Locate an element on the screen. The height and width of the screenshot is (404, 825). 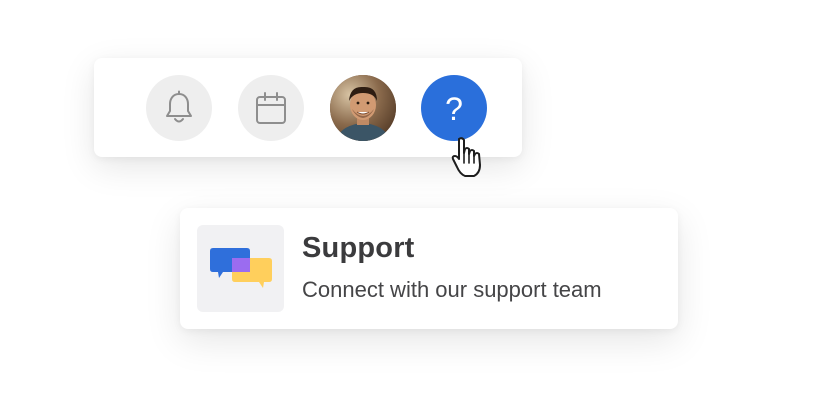
notifications-button is located at coordinates (179, 108).